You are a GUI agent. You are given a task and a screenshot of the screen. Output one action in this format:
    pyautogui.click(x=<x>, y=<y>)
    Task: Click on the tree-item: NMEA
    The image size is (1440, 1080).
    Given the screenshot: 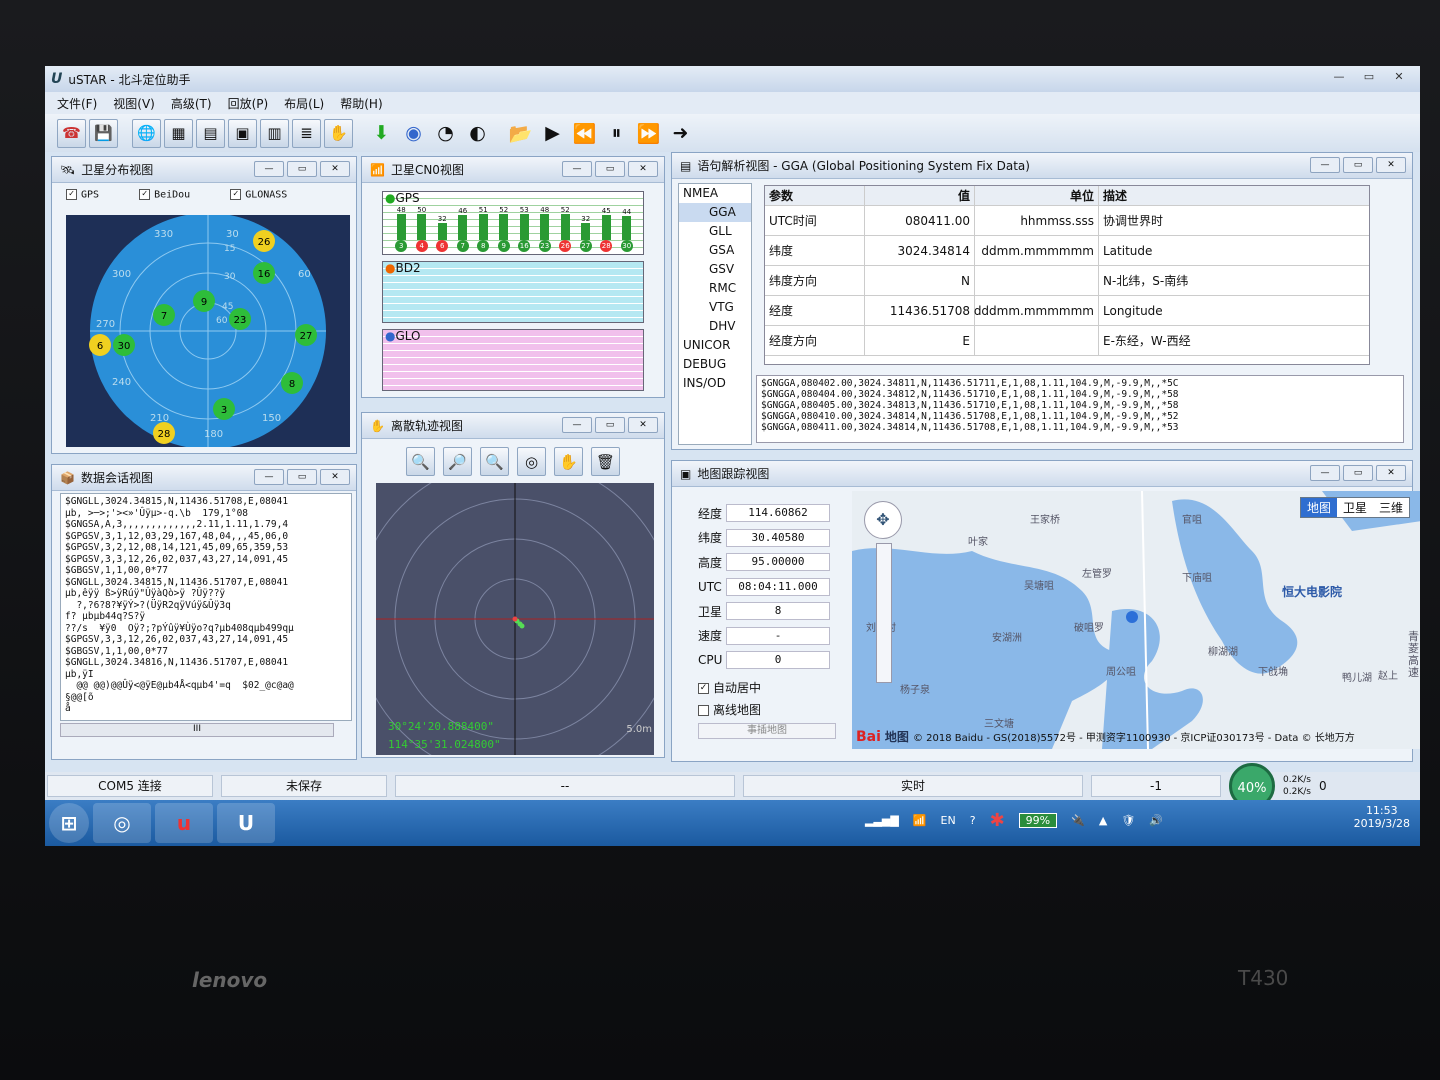 What is the action you would take?
    pyautogui.click(x=715, y=193)
    